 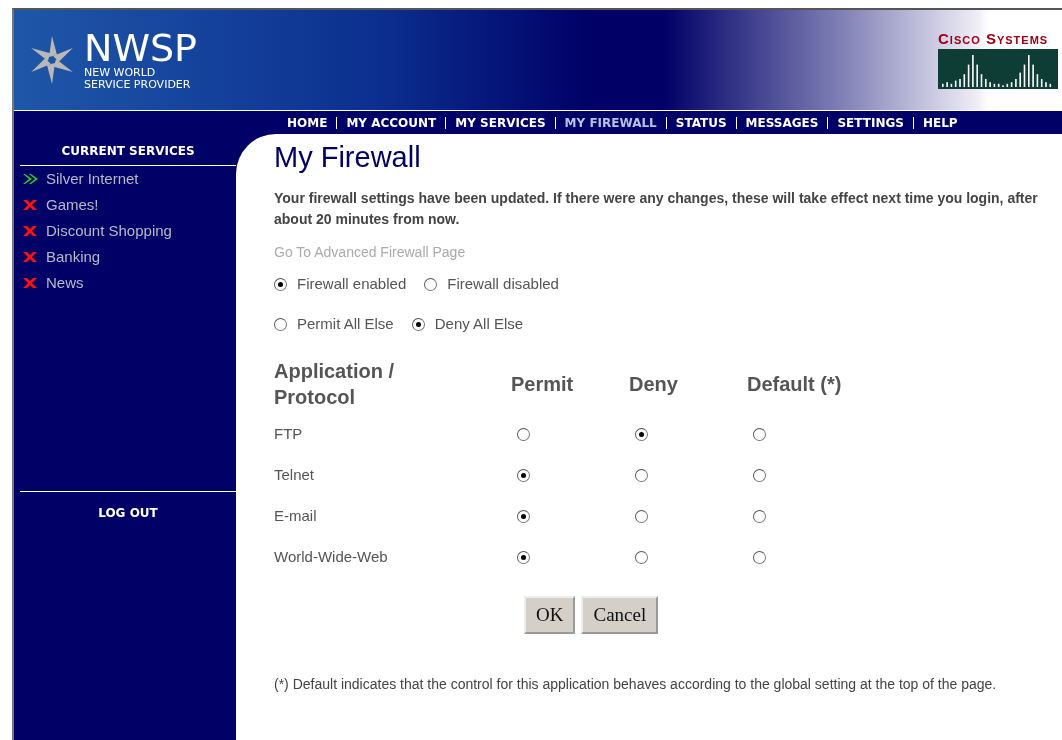 I want to click on service-label: Silver Internet, so click(x=92, y=178).